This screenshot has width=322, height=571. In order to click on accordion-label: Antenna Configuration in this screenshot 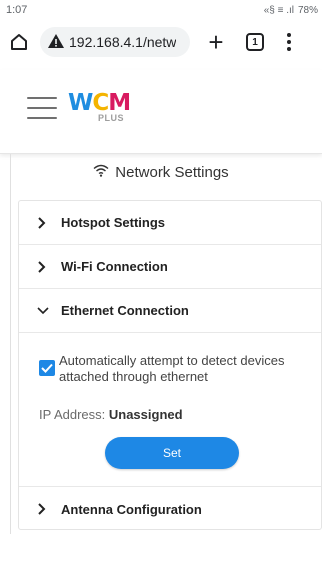, I will do `click(131, 509)`.